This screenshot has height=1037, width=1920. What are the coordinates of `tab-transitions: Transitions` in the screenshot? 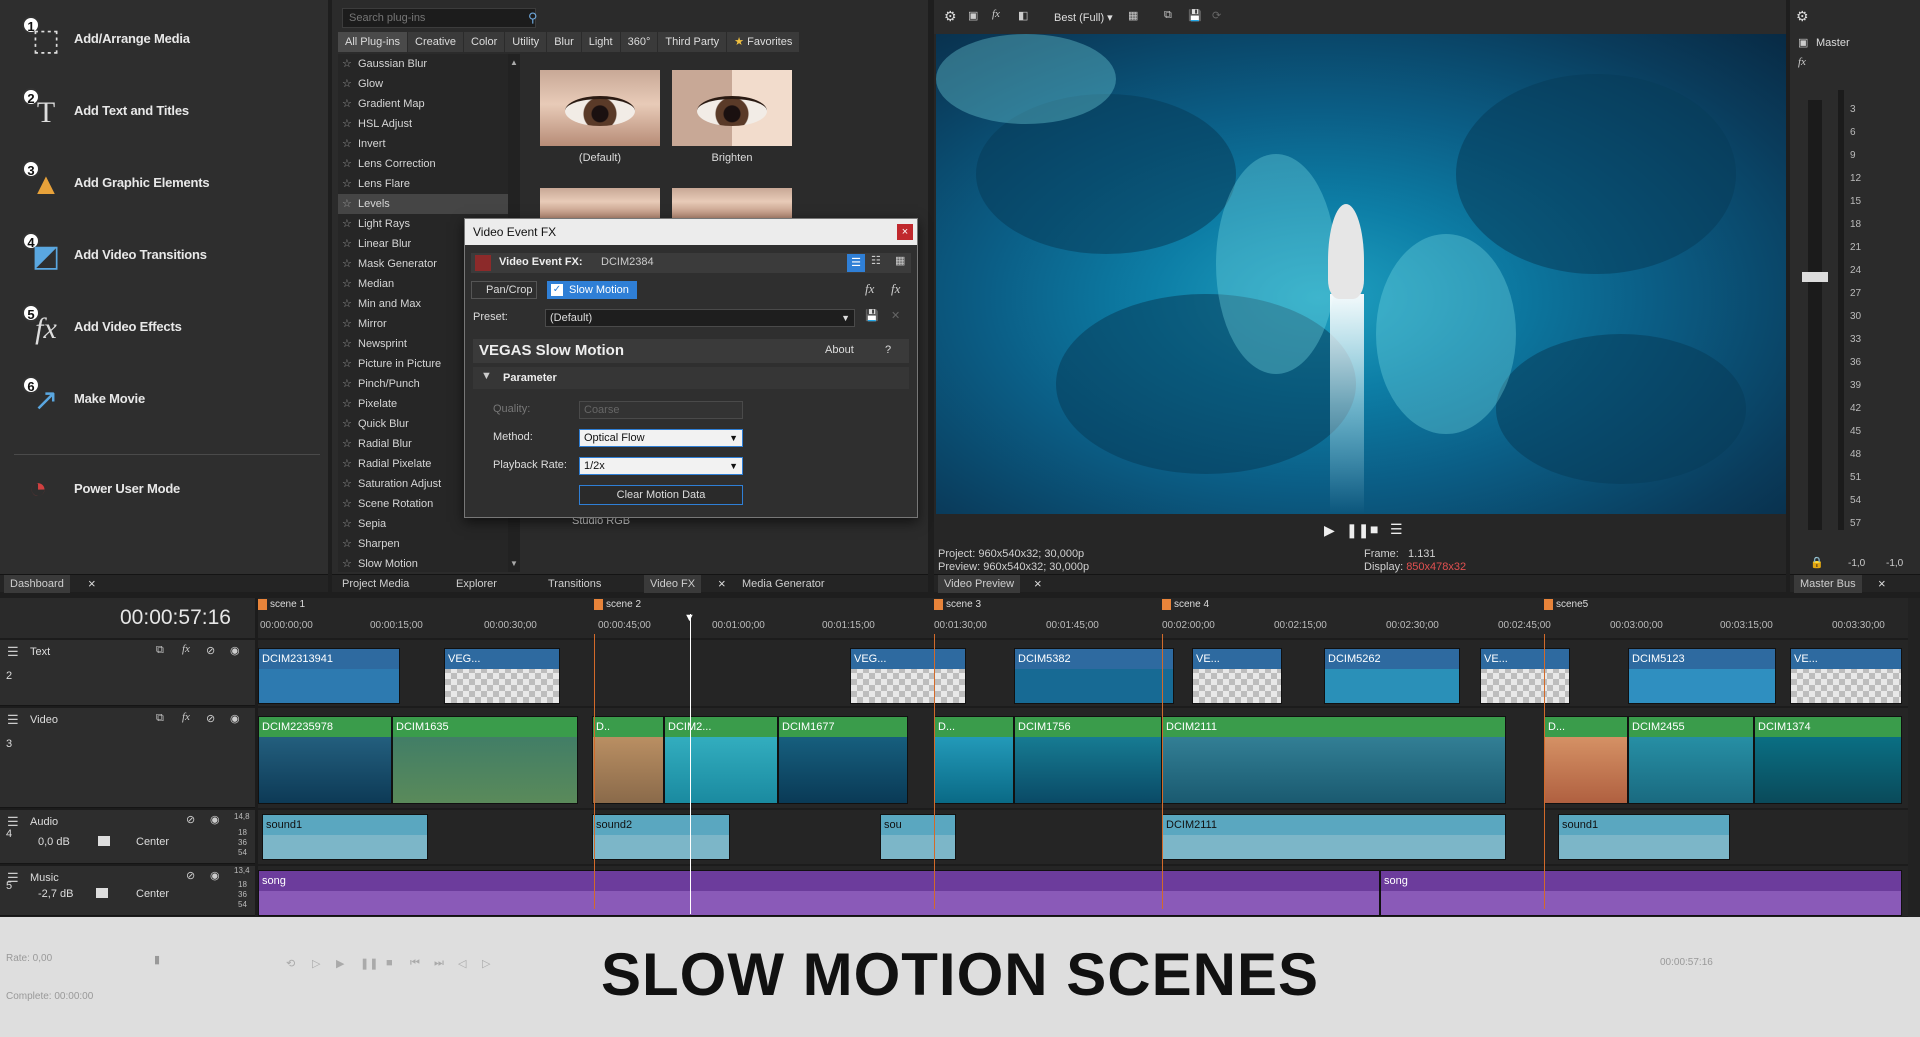 It's located at (574, 584).